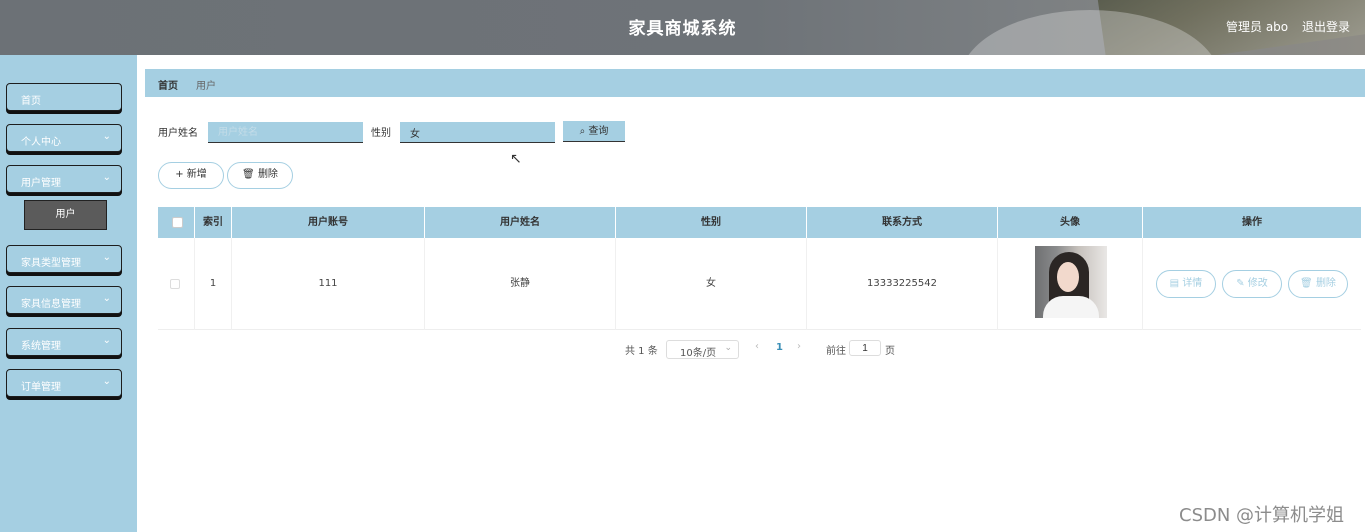 Image resolution: width=1365 pixels, height=532 pixels. I want to click on select-all-checkbox, so click(177, 222).